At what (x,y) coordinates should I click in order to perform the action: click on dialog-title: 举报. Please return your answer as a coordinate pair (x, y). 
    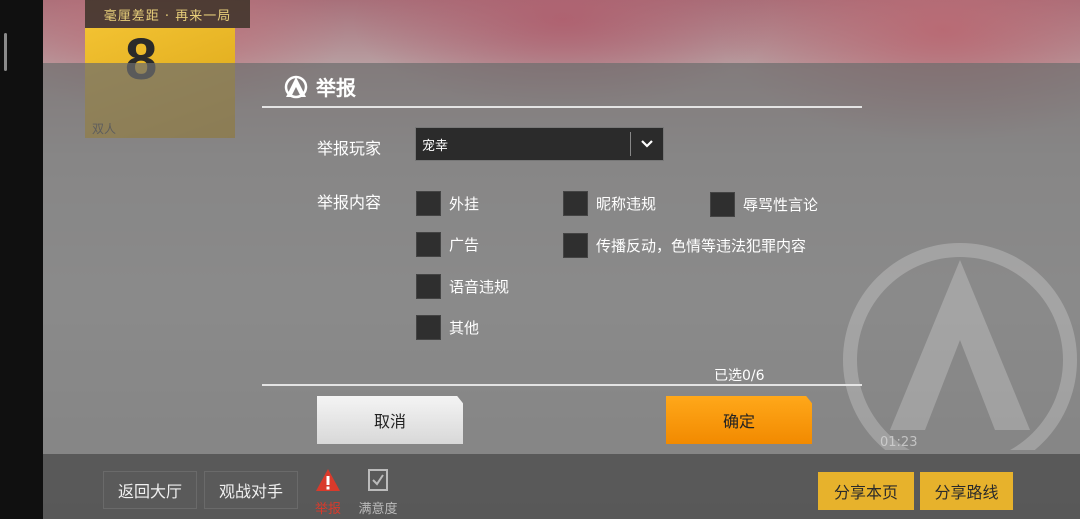
    Looking at the image, I should click on (319, 86).